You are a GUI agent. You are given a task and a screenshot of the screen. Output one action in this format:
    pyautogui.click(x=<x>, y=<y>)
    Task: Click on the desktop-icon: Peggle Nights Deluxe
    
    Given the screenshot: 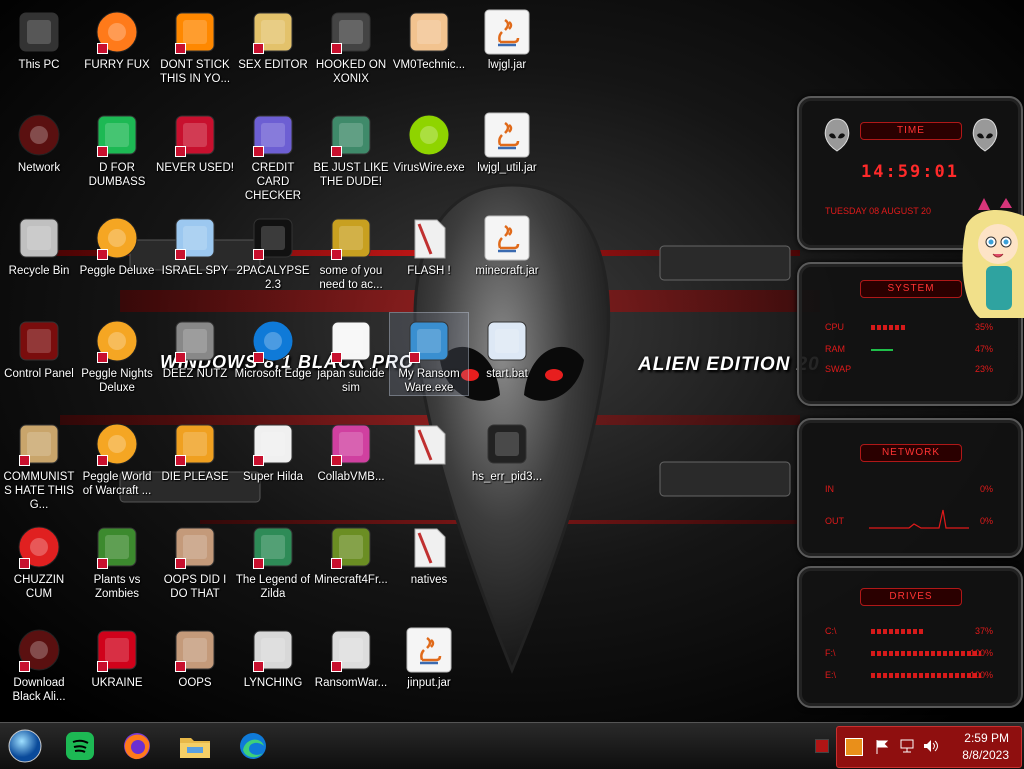 What is the action you would take?
    pyautogui.click(x=117, y=354)
    